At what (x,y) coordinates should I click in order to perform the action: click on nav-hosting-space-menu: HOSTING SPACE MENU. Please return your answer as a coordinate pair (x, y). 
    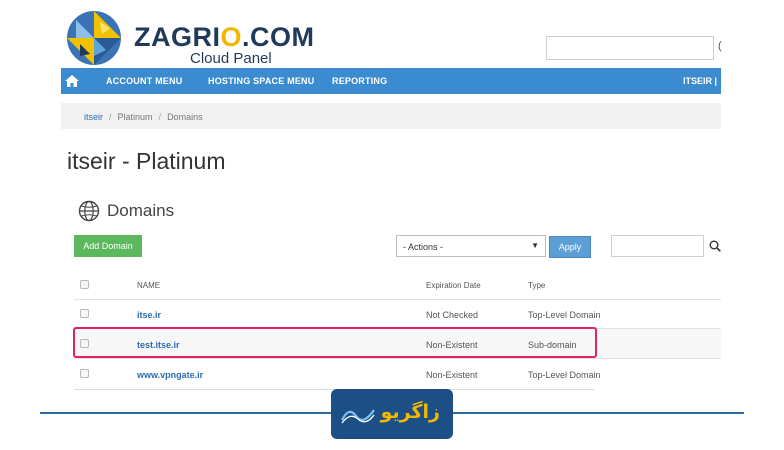
    Looking at the image, I should click on (261, 81).